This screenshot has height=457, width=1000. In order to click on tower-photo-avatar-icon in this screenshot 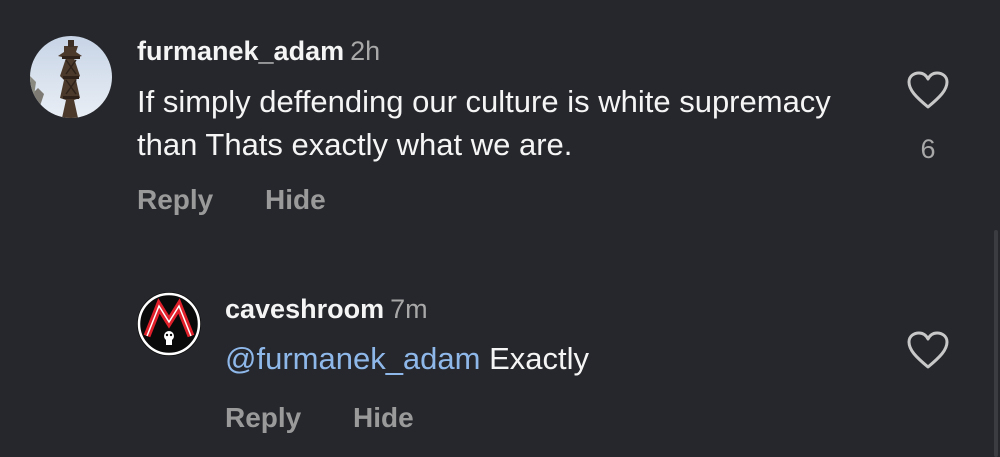, I will do `click(71, 77)`.